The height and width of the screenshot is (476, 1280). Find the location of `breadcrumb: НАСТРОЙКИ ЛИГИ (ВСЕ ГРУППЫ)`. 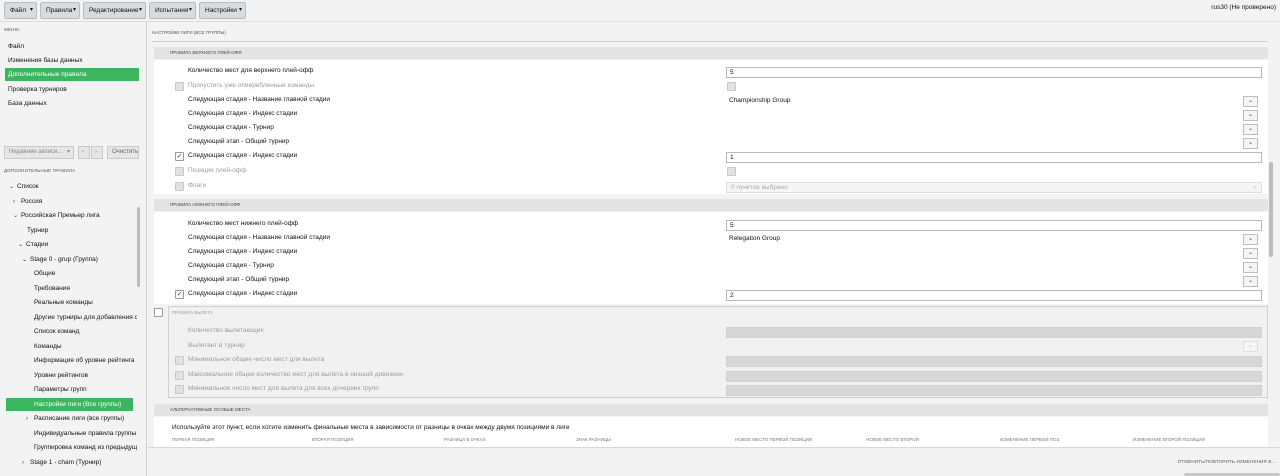

breadcrumb: НАСТРОЙКИ ЛИГИ (ВСЕ ГРУППЫ) is located at coordinates (189, 32).